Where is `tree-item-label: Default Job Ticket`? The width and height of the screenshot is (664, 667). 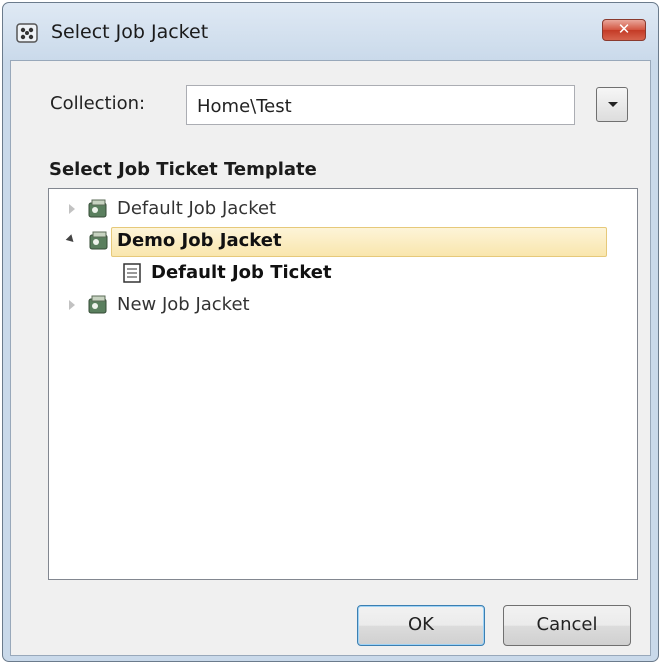 tree-item-label: Default Job Ticket is located at coordinates (241, 272).